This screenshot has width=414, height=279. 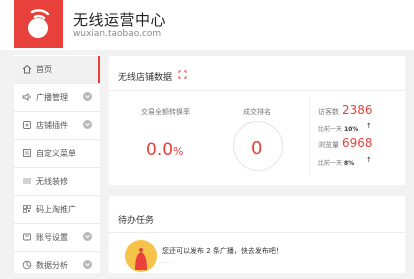 I want to click on visitors-label: 访客数, so click(x=328, y=112).